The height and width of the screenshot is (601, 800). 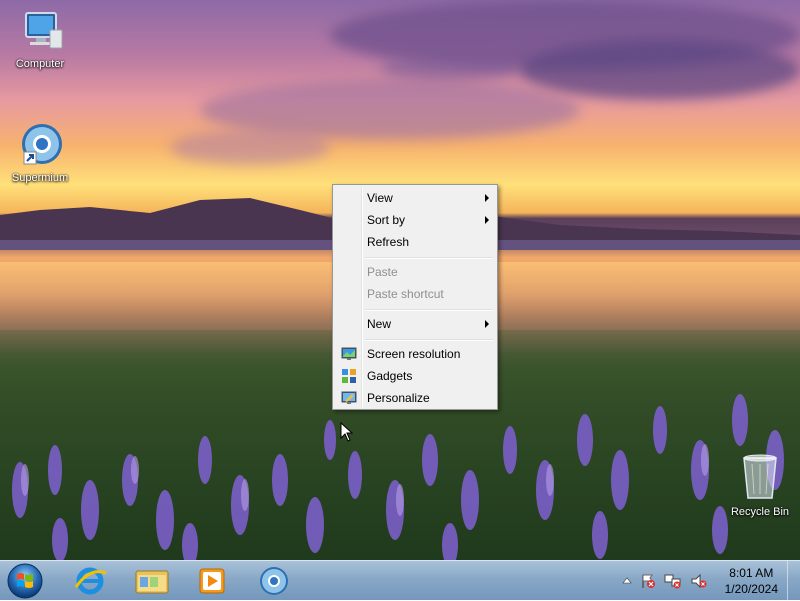 I want to click on mouse-cursor-icon, so click(x=347, y=432).